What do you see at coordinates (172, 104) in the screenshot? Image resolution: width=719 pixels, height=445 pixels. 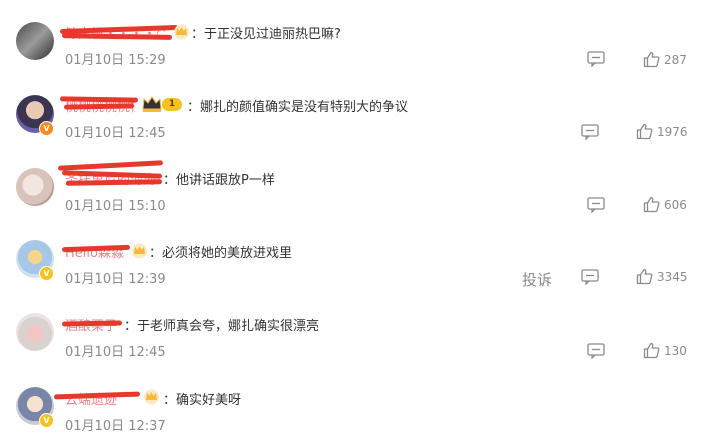 I see `level-badge: 1` at bounding box center [172, 104].